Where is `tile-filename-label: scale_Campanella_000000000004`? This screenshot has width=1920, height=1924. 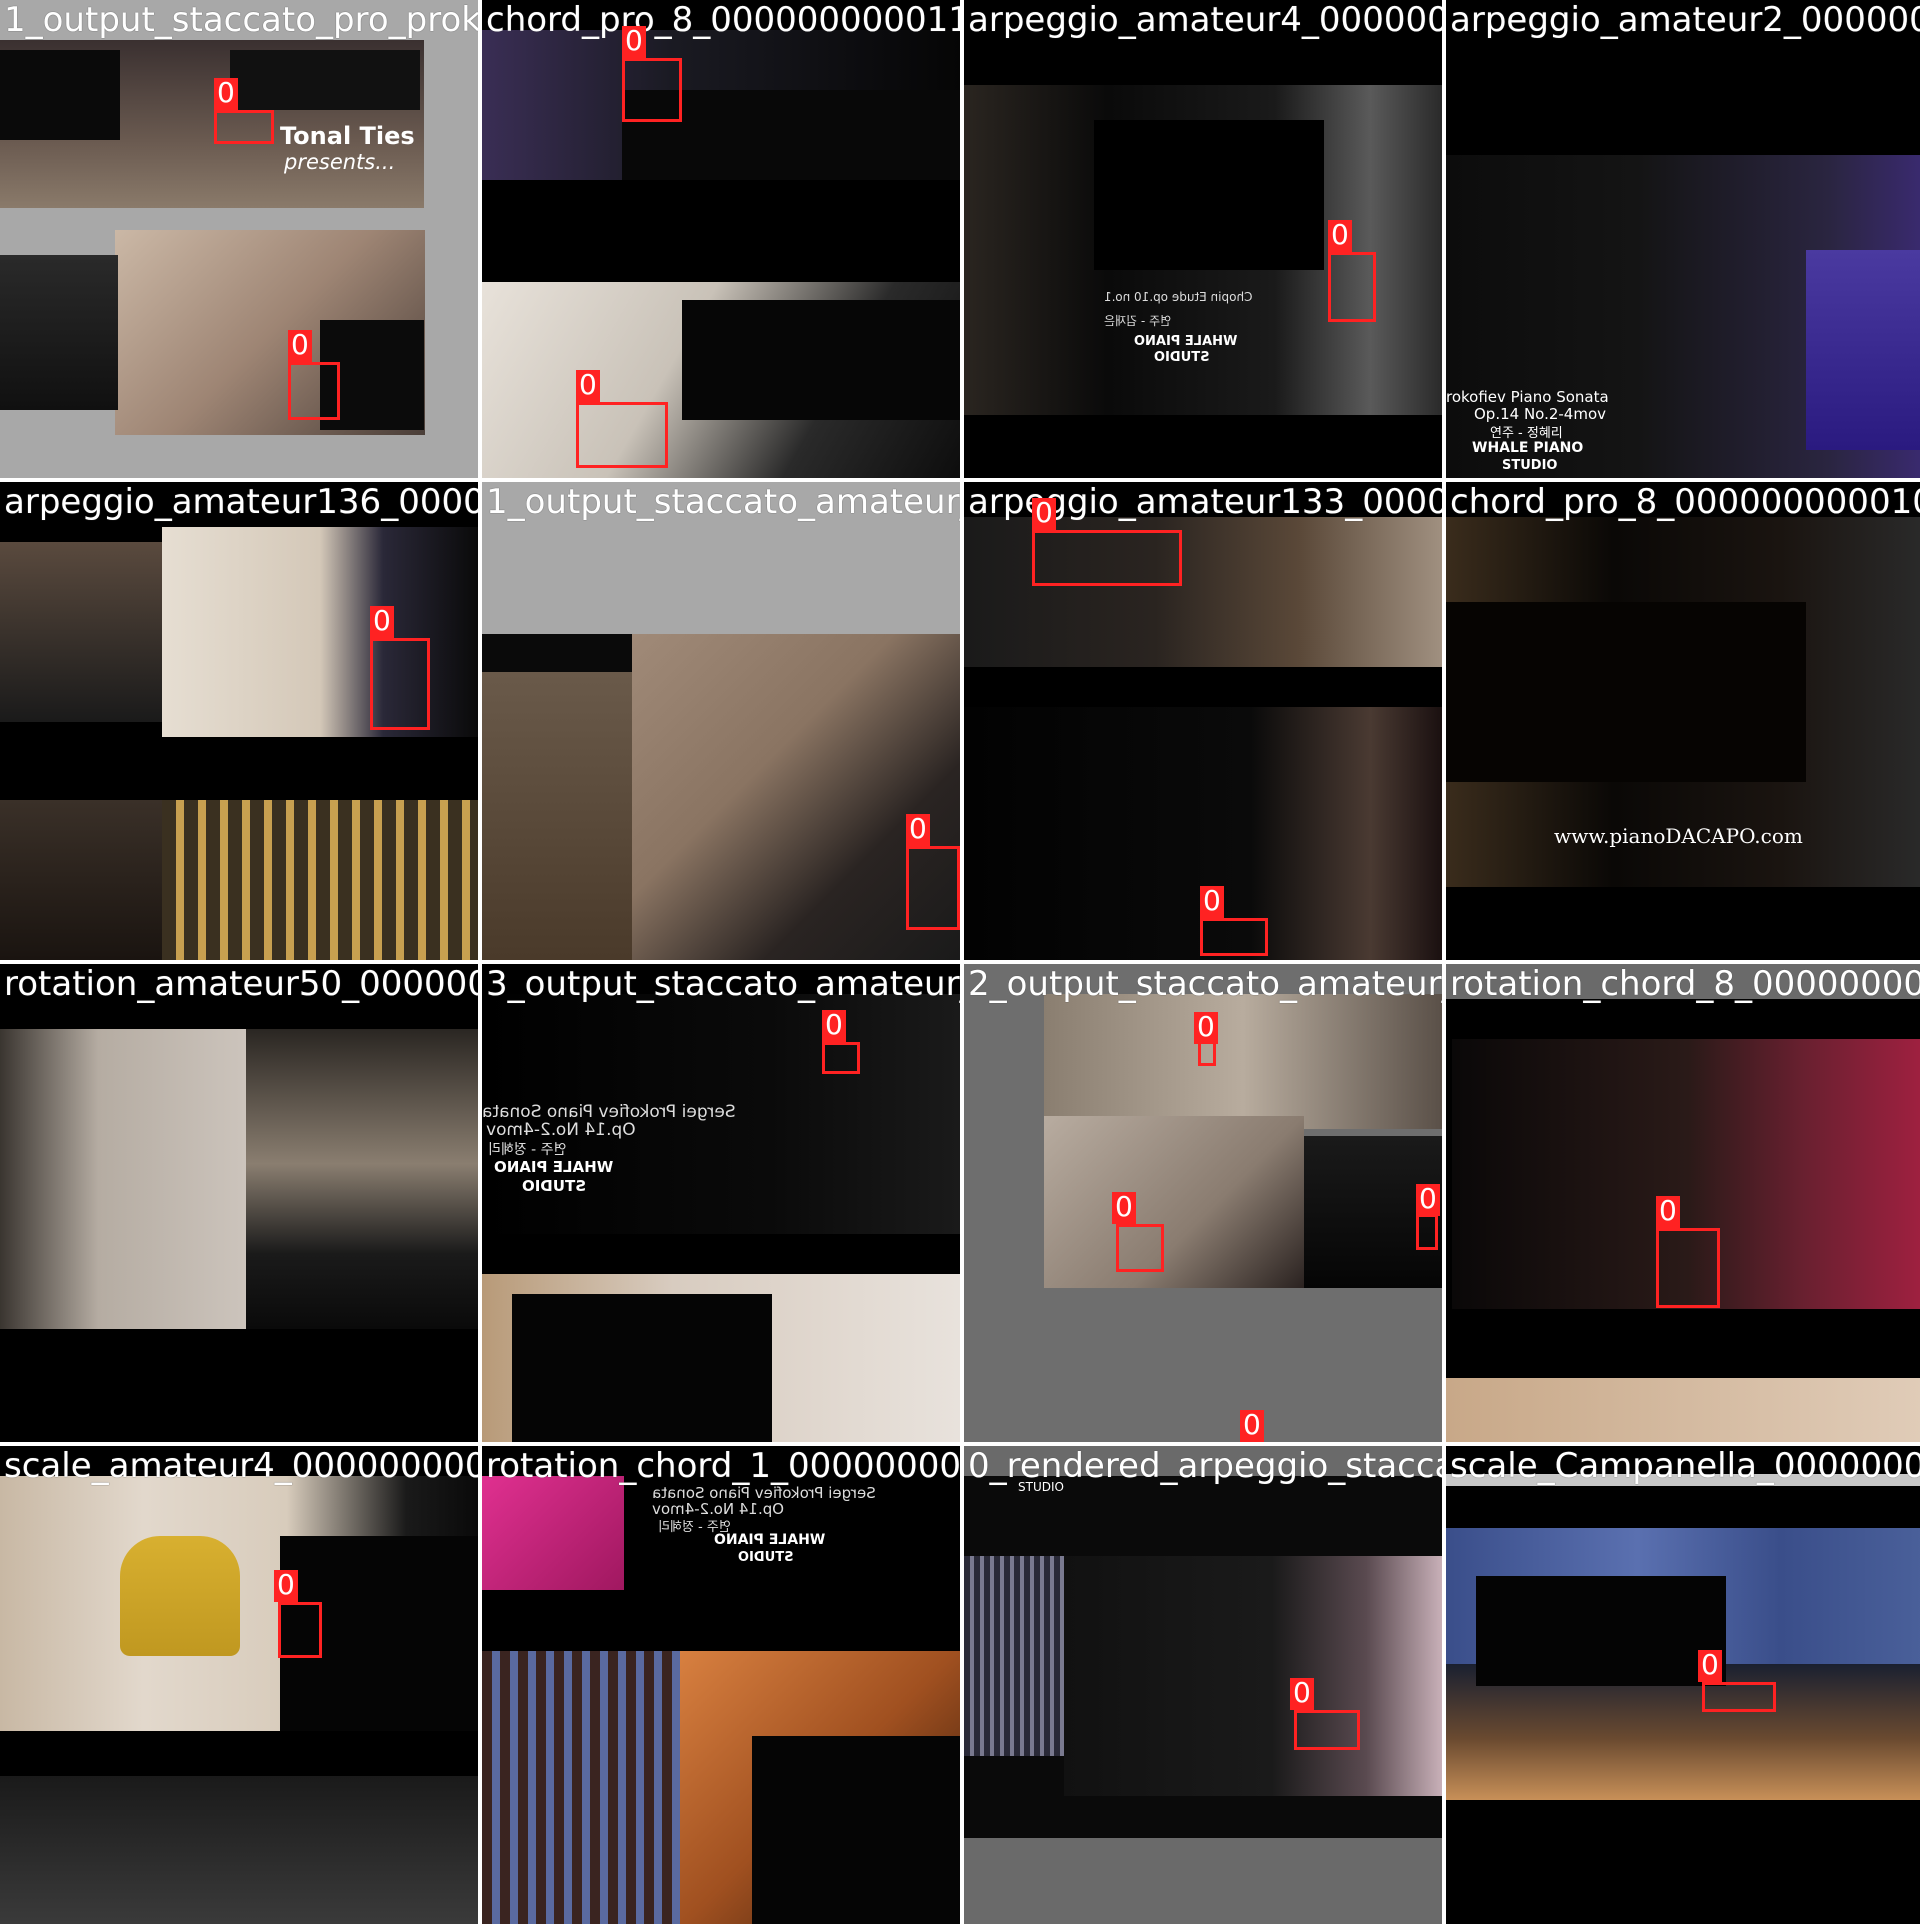 tile-filename-label: scale_Campanella_000000000004 is located at coordinates (1685, 1466).